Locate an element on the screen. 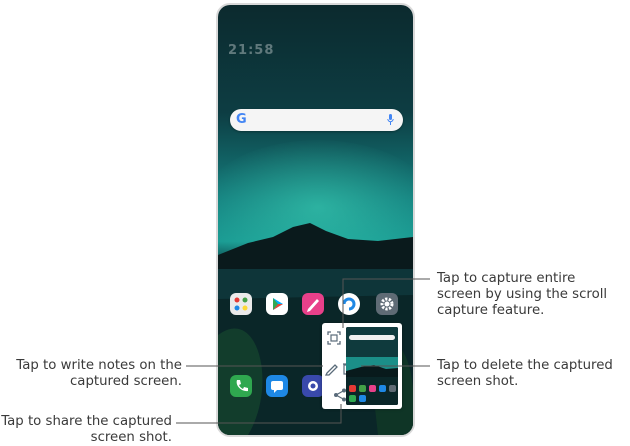 Image resolution: width=630 pixels, height=446 pixels. annotation-delete: Tap to delete the captured screen shot. is located at coordinates (525, 373).